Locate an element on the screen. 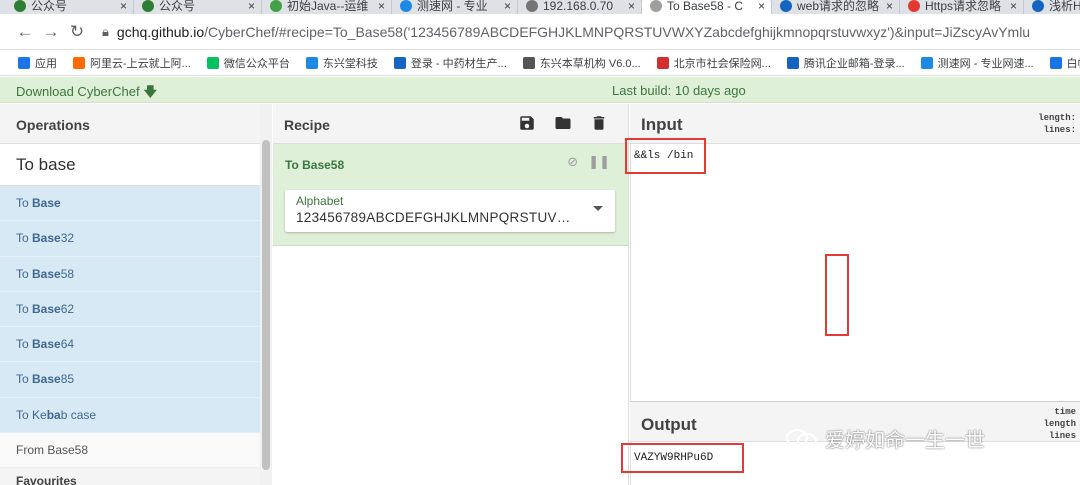 The image size is (1080, 485). op-item: To Base is located at coordinates (135, 204).